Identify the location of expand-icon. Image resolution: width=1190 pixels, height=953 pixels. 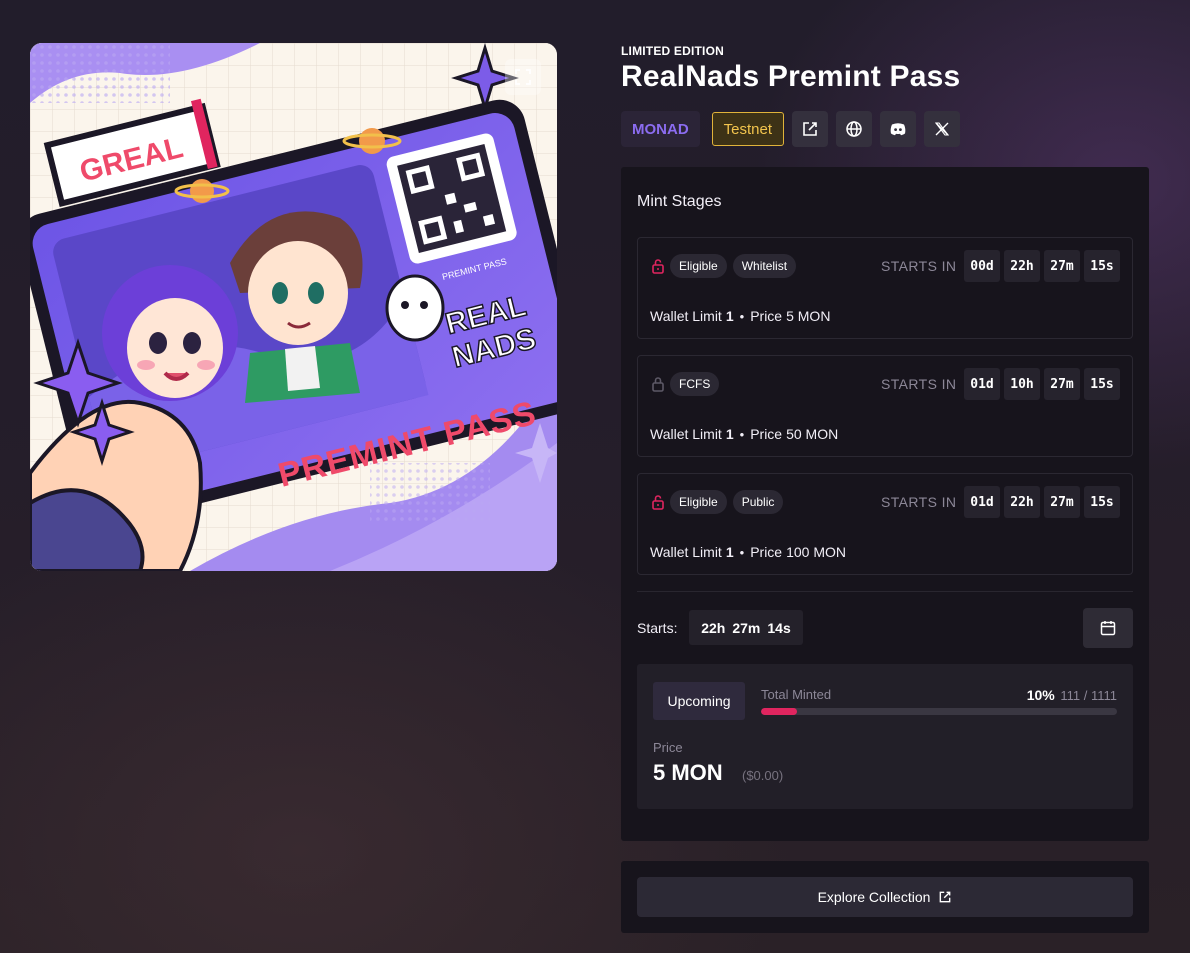
(523, 77).